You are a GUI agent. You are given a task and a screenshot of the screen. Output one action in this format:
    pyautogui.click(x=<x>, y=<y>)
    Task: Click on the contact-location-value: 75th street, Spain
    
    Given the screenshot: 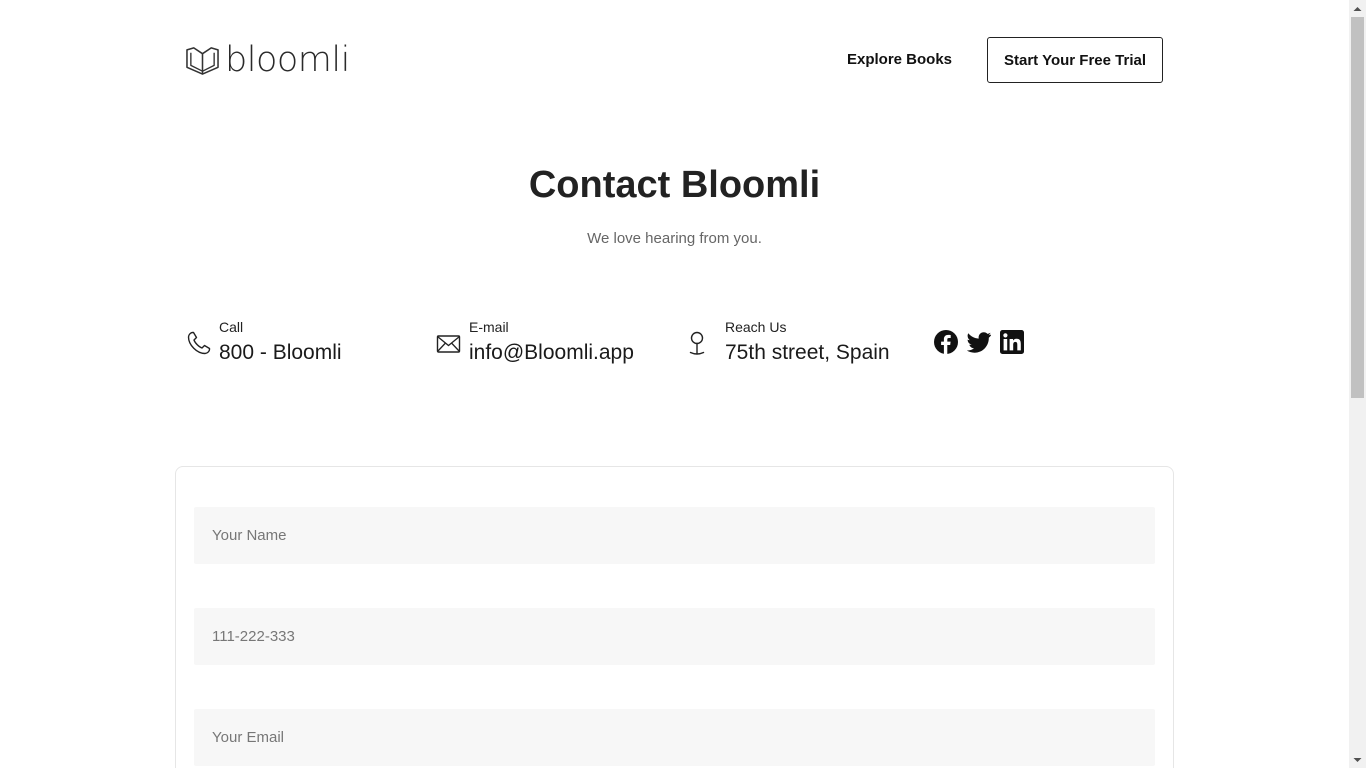 What is the action you would take?
    pyautogui.click(x=807, y=352)
    